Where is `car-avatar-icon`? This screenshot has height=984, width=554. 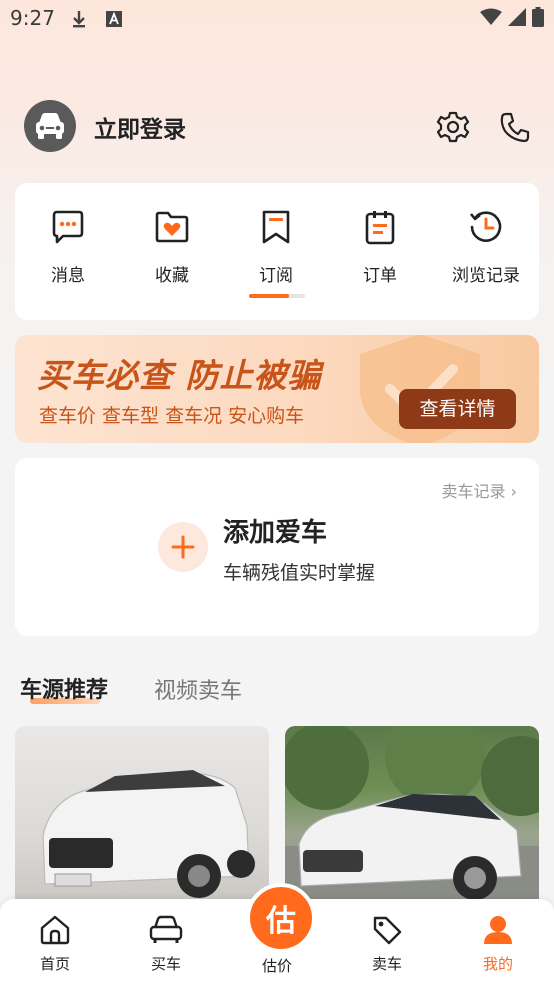 car-avatar-icon is located at coordinates (50, 126).